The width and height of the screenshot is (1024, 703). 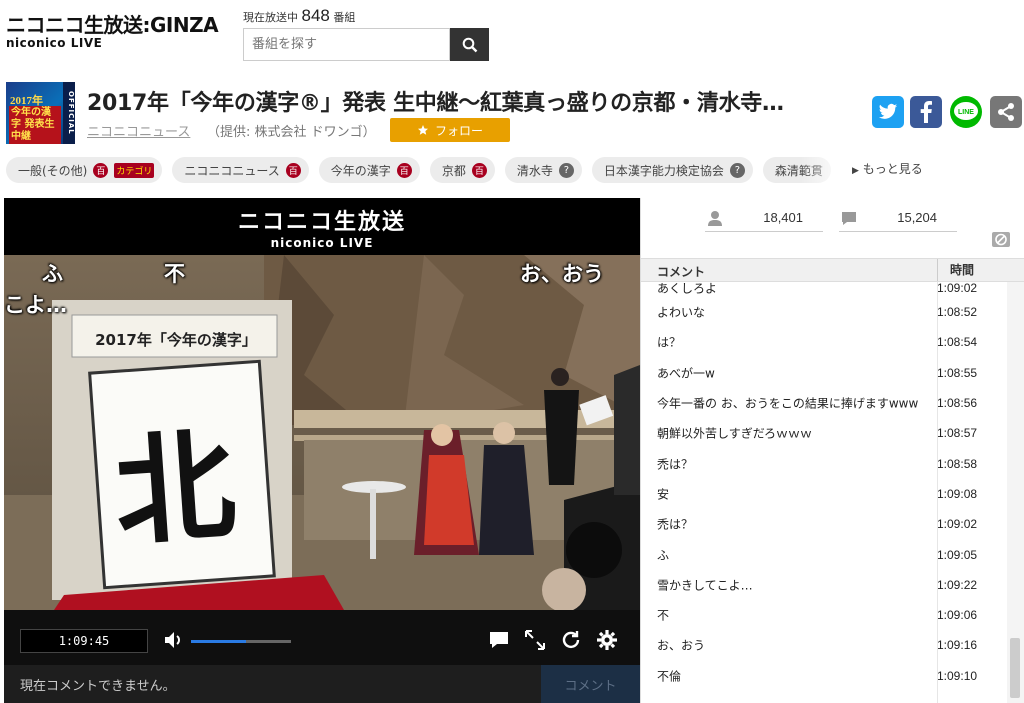 What do you see at coordinates (422, 130) in the screenshot?
I see `star-icon` at bounding box center [422, 130].